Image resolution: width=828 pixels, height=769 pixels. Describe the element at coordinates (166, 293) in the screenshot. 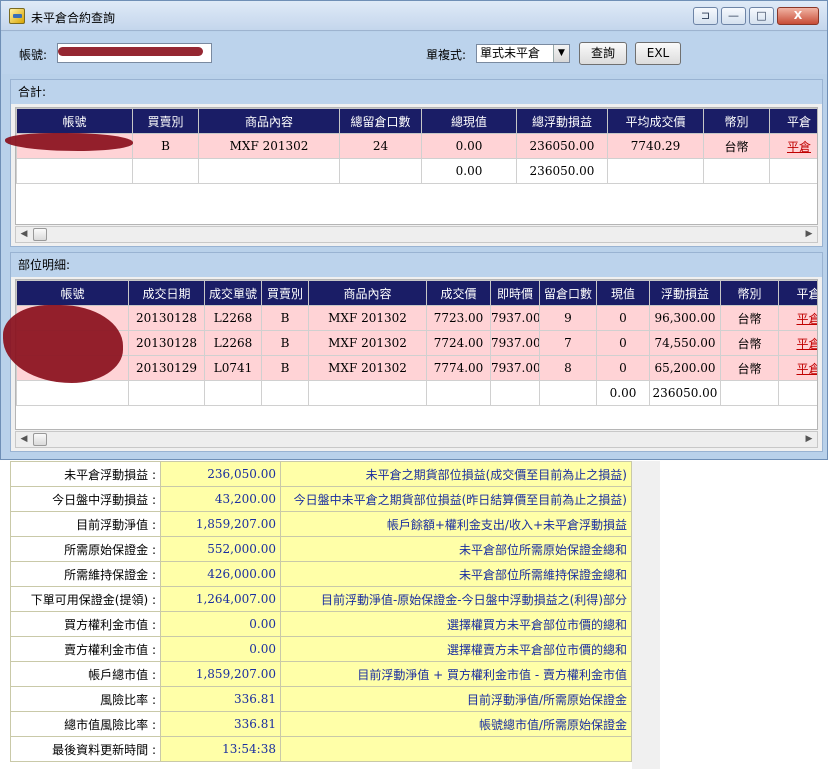

I see `detail-col-header: 成交日期` at that location.